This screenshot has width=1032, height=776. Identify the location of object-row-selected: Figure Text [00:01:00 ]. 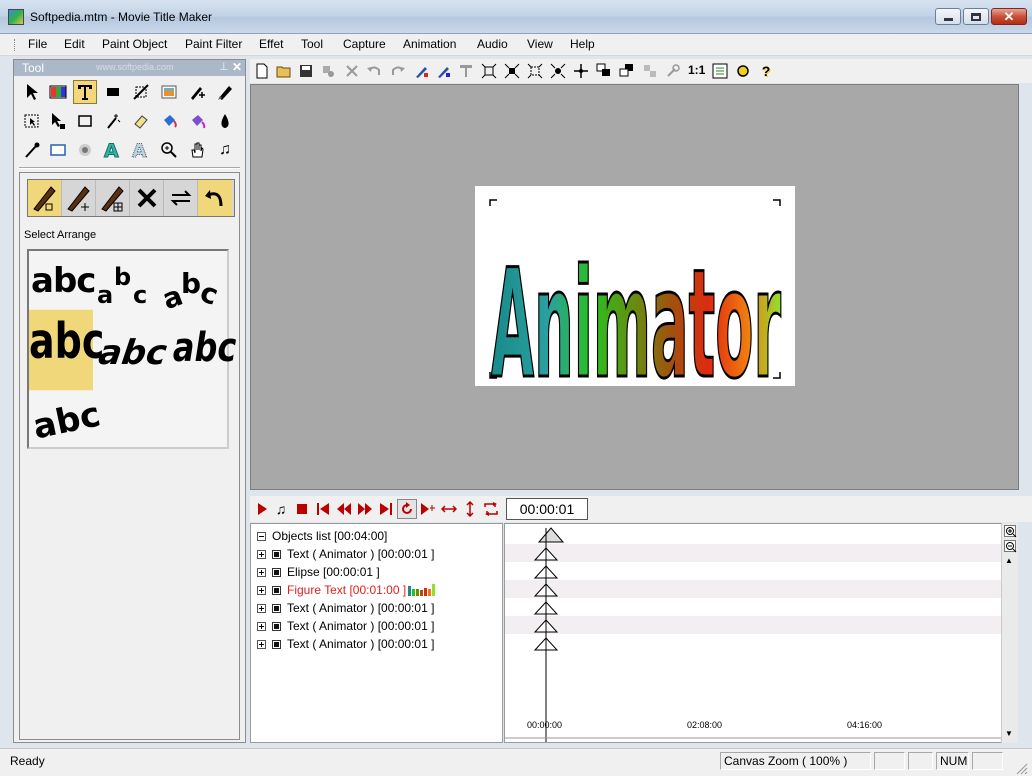
(347, 590).